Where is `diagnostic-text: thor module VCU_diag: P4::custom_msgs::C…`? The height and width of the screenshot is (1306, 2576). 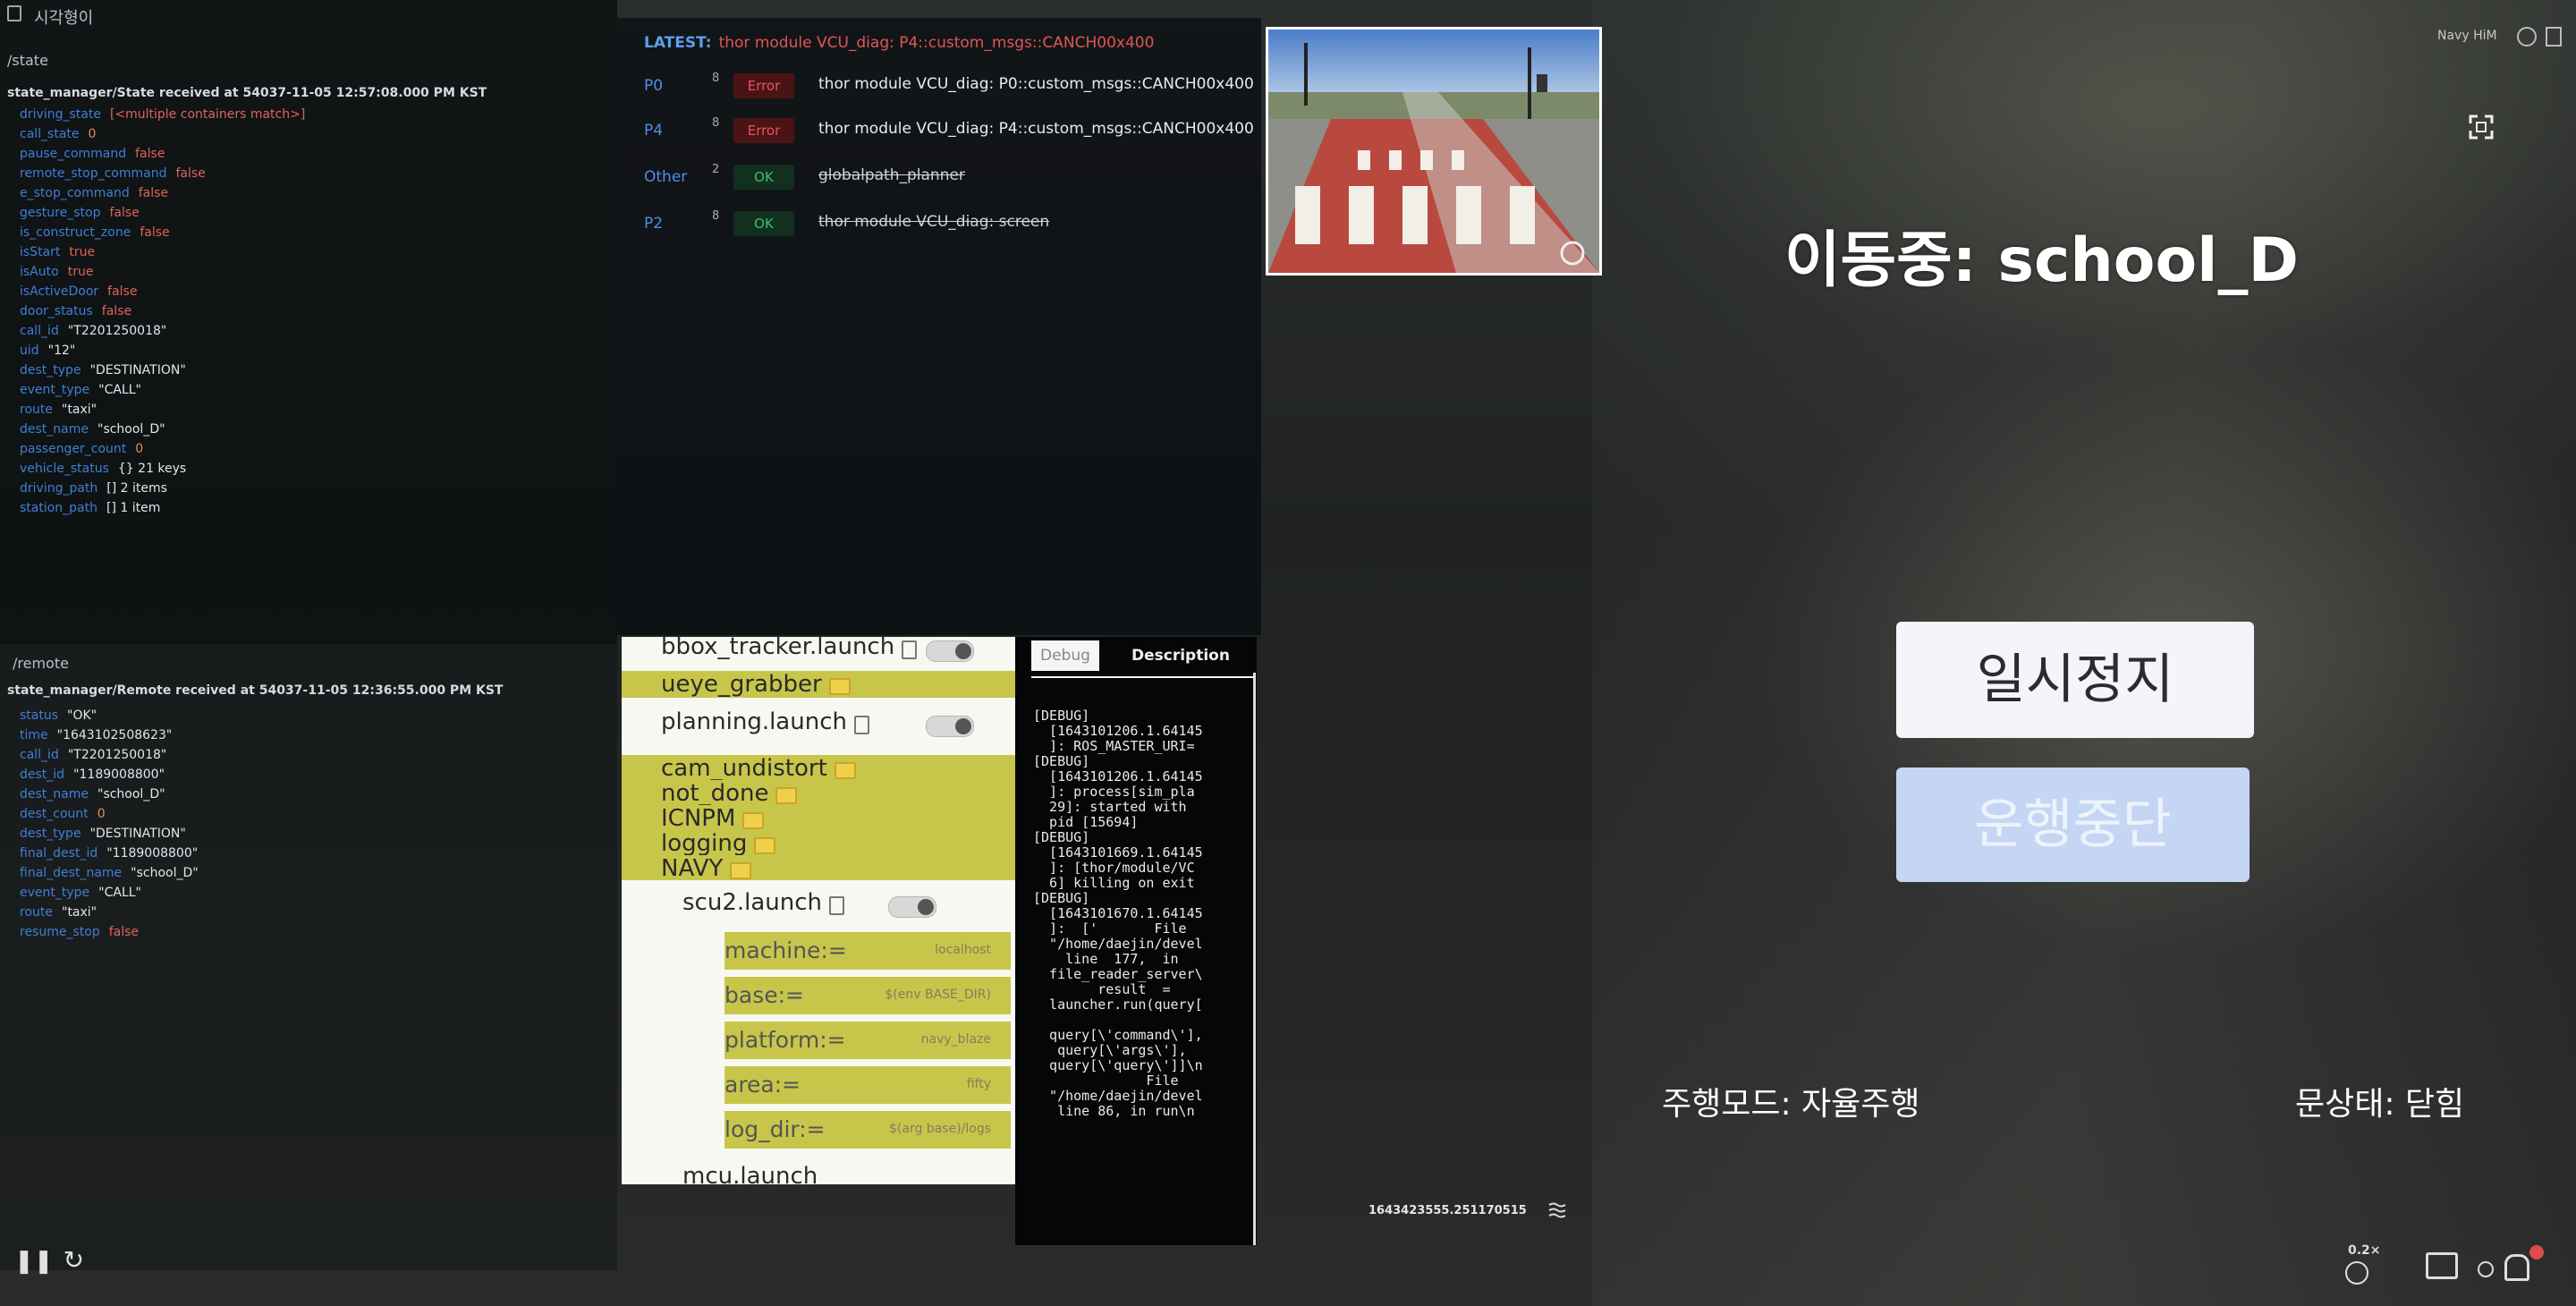
diagnostic-text: thor module VCU_diag: P4::custom_msgs::C… is located at coordinates (1036, 129).